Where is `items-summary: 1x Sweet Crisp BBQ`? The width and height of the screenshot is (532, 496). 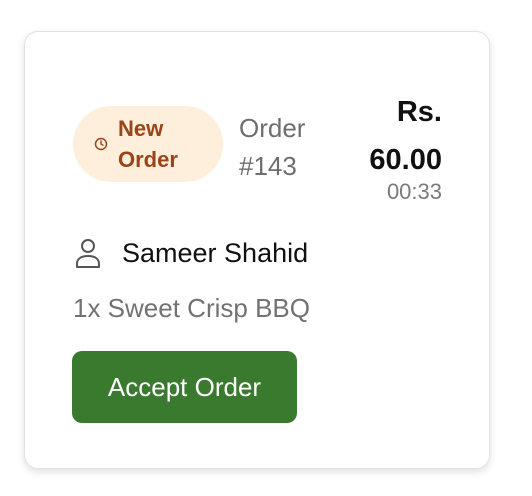
items-summary: 1x Sweet Crisp BBQ is located at coordinates (191, 308).